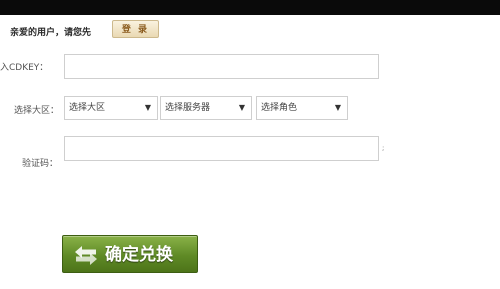 The image size is (500, 289). What do you see at coordinates (188, 108) in the screenshot?
I see `server-select-value: 选择服务器` at bounding box center [188, 108].